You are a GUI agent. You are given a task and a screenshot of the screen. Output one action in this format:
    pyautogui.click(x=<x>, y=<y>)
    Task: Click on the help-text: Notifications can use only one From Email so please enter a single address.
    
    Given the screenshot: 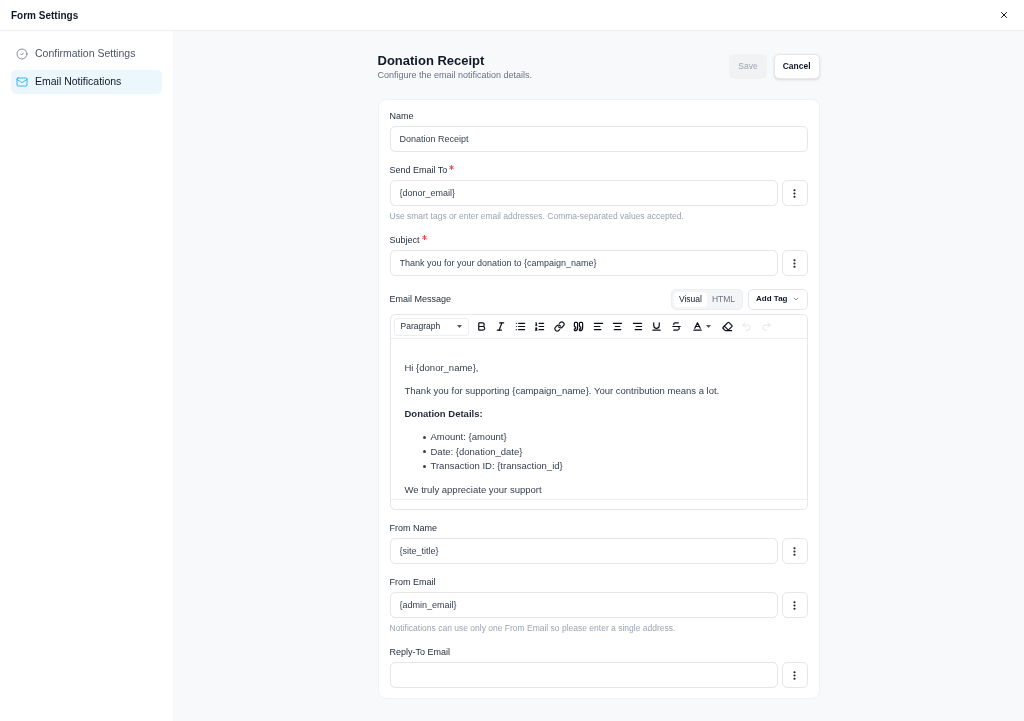 What is the action you would take?
    pyautogui.click(x=533, y=628)
    